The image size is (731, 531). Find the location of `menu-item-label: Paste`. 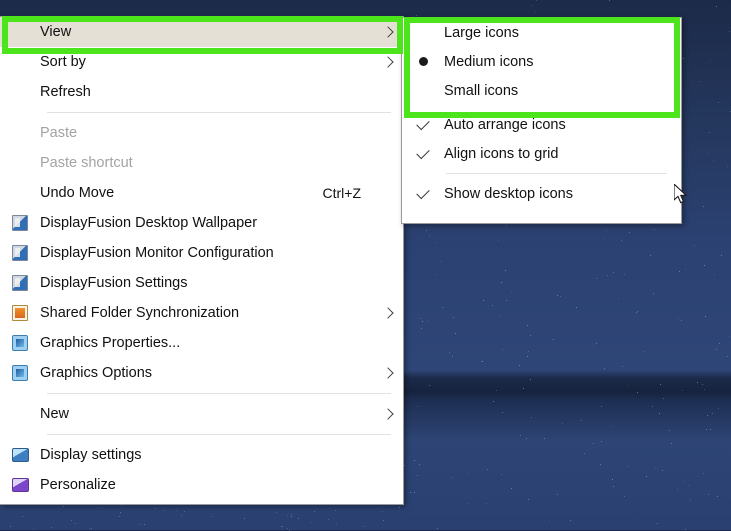

menu-item-label: Paste is located at coordinates (59, 133).